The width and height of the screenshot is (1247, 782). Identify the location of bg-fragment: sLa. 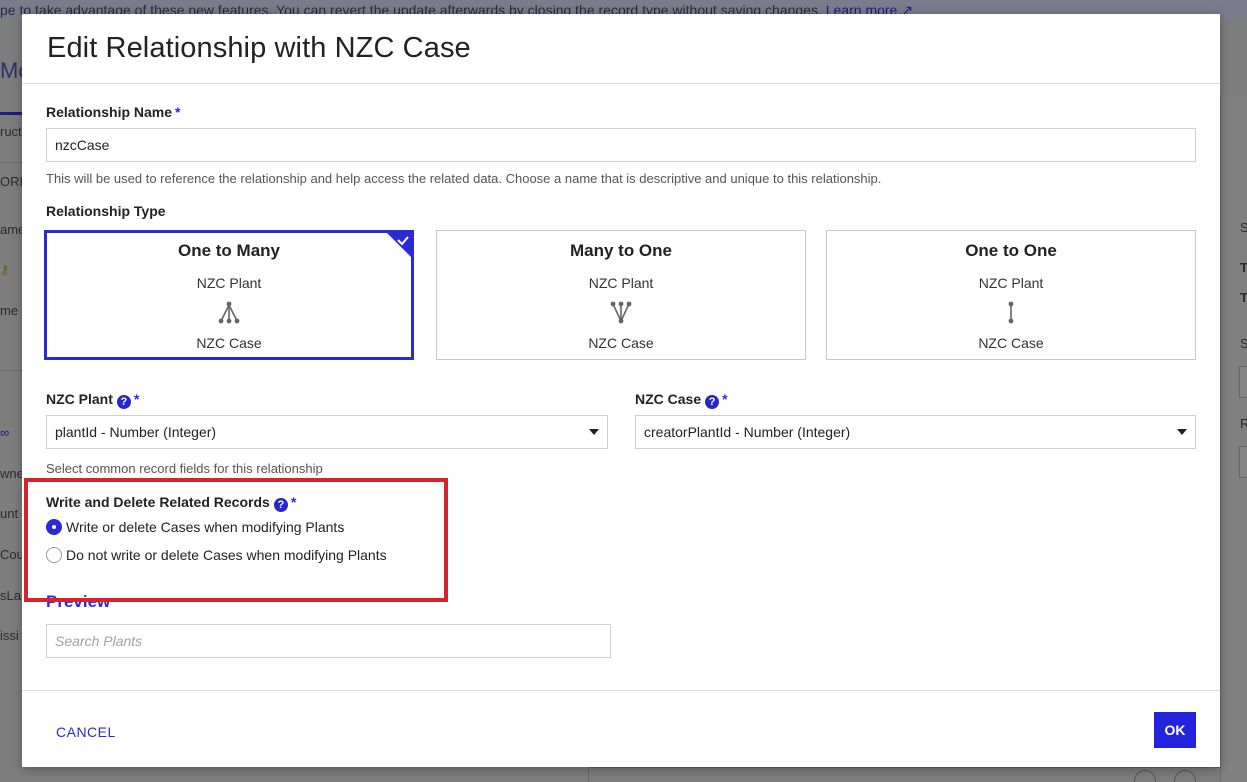
(10, 595).